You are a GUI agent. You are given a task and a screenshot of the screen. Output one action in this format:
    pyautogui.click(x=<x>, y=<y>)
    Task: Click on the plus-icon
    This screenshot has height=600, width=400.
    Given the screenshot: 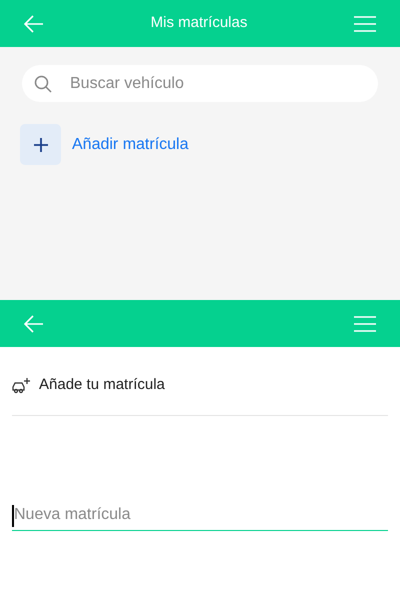 What is the action you would take?
    pyautogui.click(x=40, y=144)
    